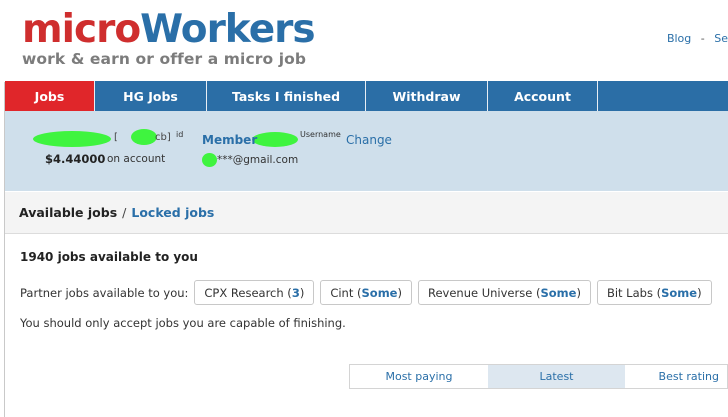 The image size is (728, 417). Describe the element at coordinates (75, 159) in the screenshot. I see `account-balance: $4.44000` at that location.